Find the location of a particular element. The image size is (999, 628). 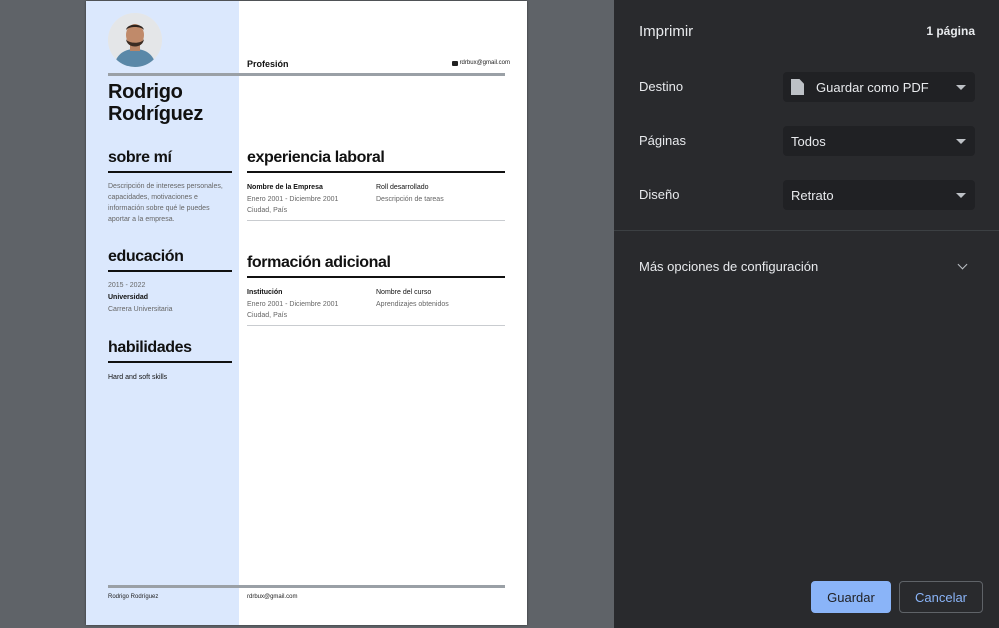

training-location: Ciudad, País is located at coordinates (267, 315).